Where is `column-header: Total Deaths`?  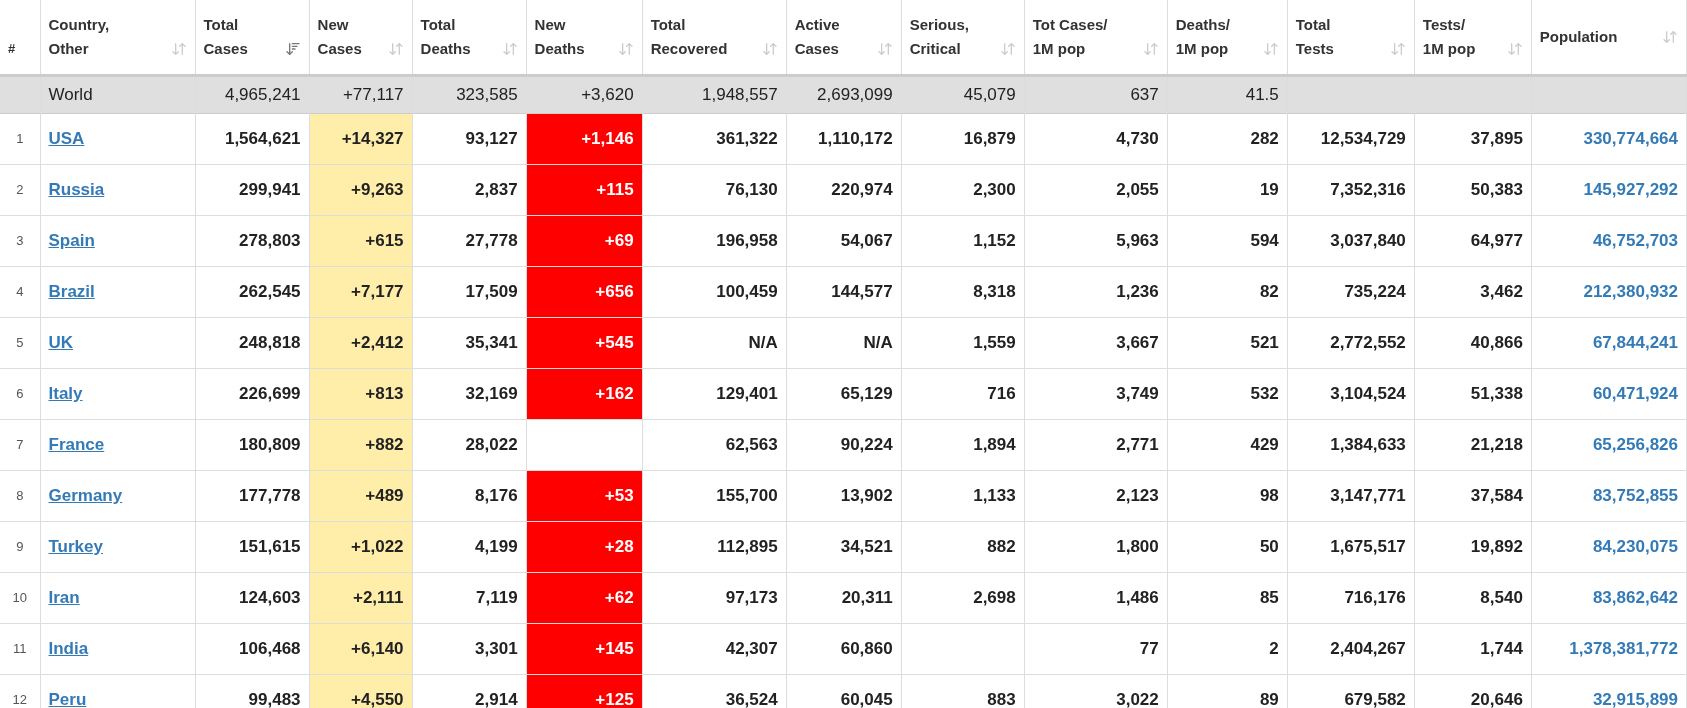
column-header: Total Deaths is located at coordinates (469, 37).